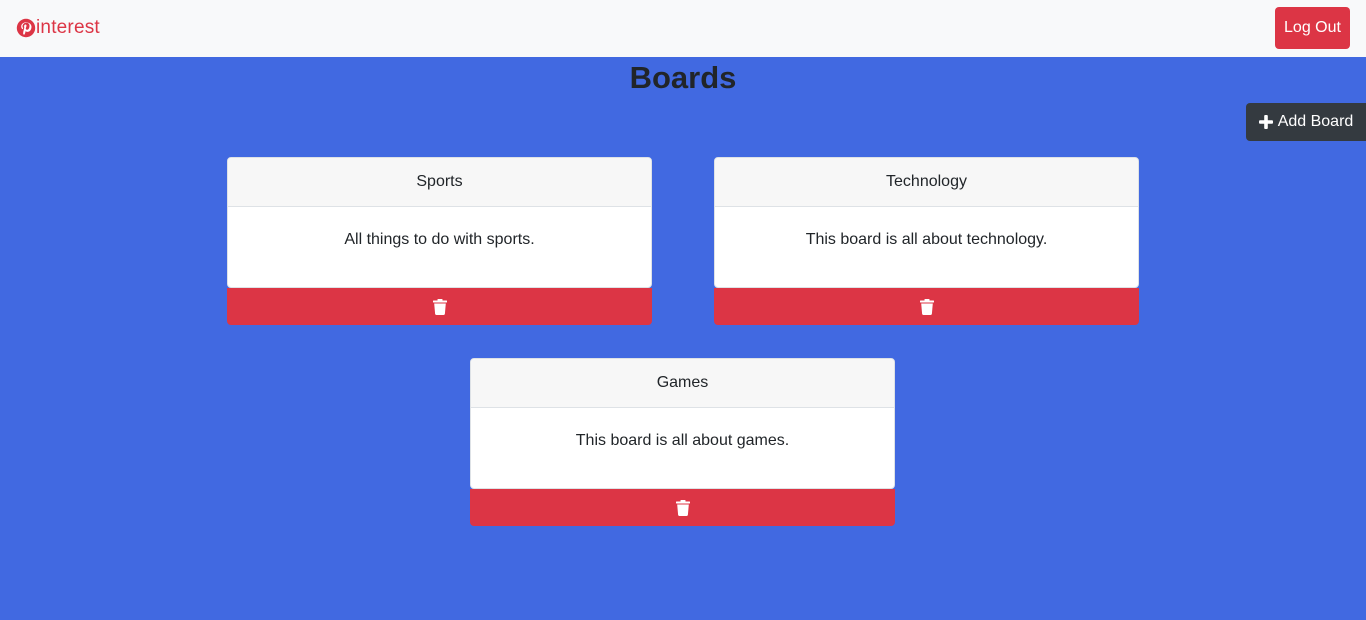  Describe the element at coordinates (439, 182) in the screenshot. I see `board-name: Sports` at that location.